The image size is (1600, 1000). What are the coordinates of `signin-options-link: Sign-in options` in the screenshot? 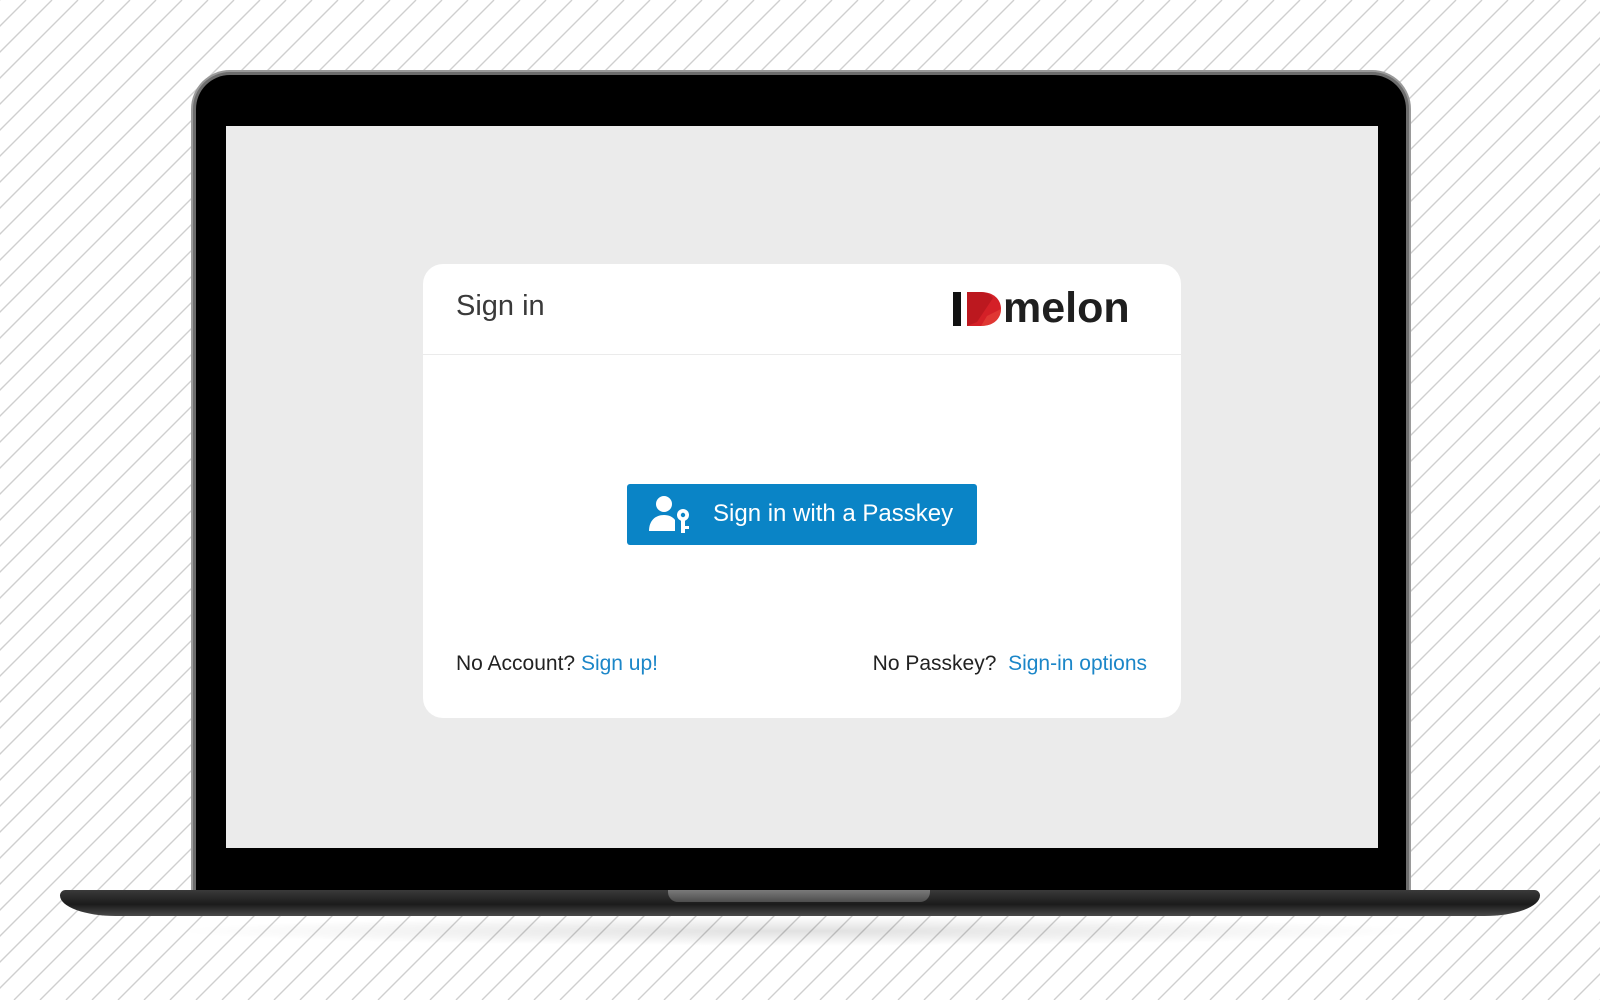 It's located at (1077, 663).